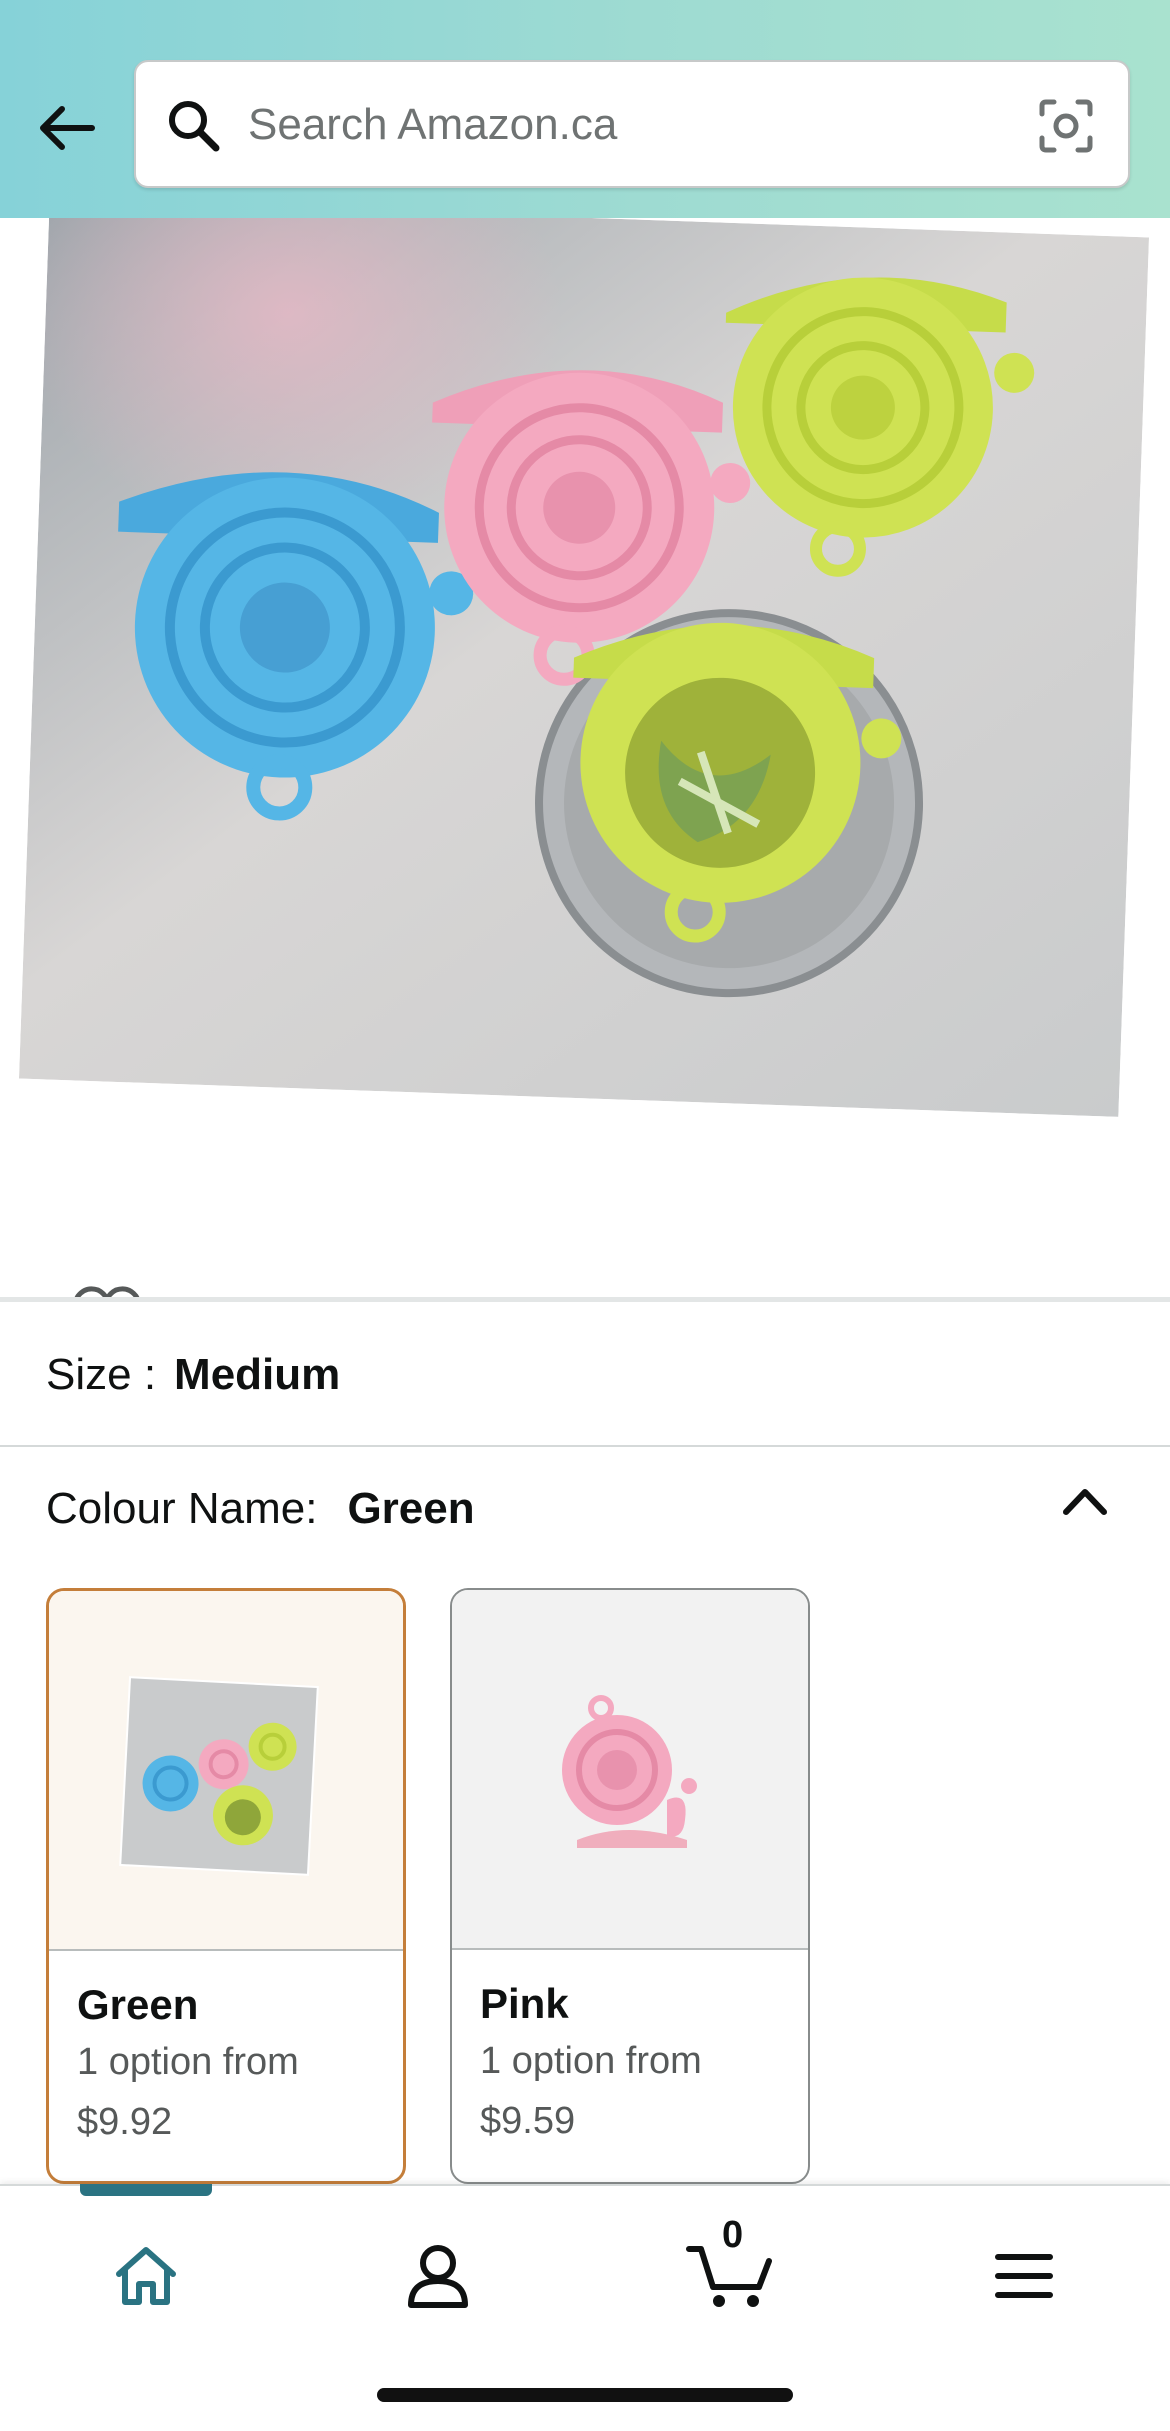 Image resolution: width=1170 pixels, height=2431 pixels. Describe the element at coordinates (528, 2121) in the screenshot. I see `swatch-price: $9.59` at that location.